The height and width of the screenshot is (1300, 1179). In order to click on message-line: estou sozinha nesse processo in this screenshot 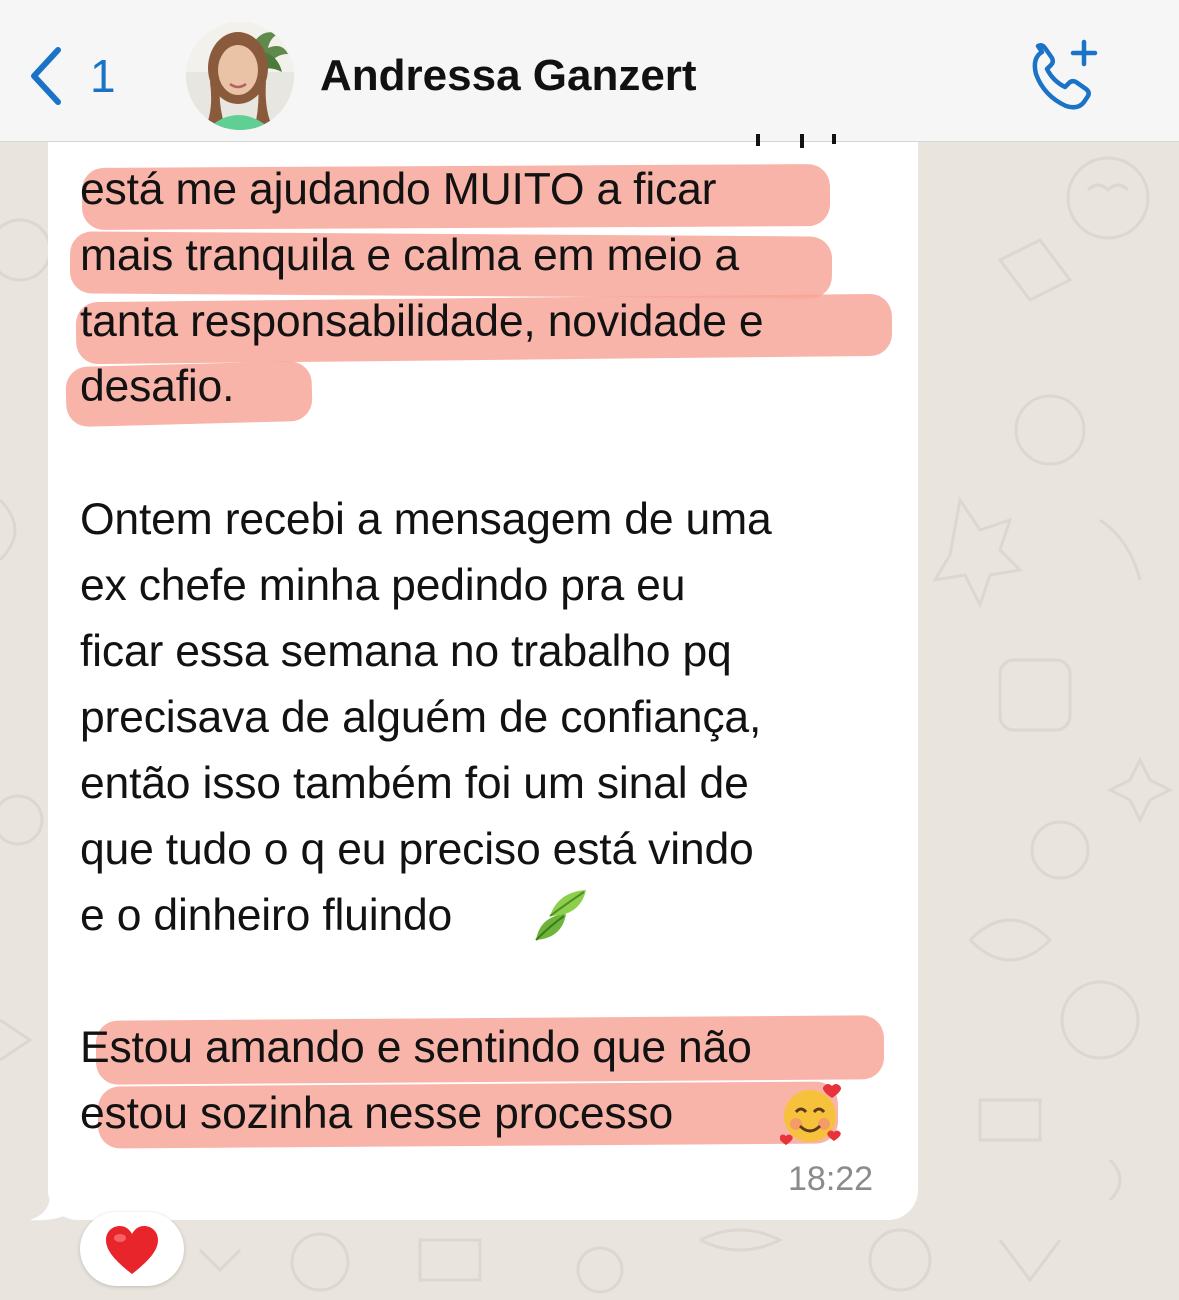, I will do `click(377, 1113)`.